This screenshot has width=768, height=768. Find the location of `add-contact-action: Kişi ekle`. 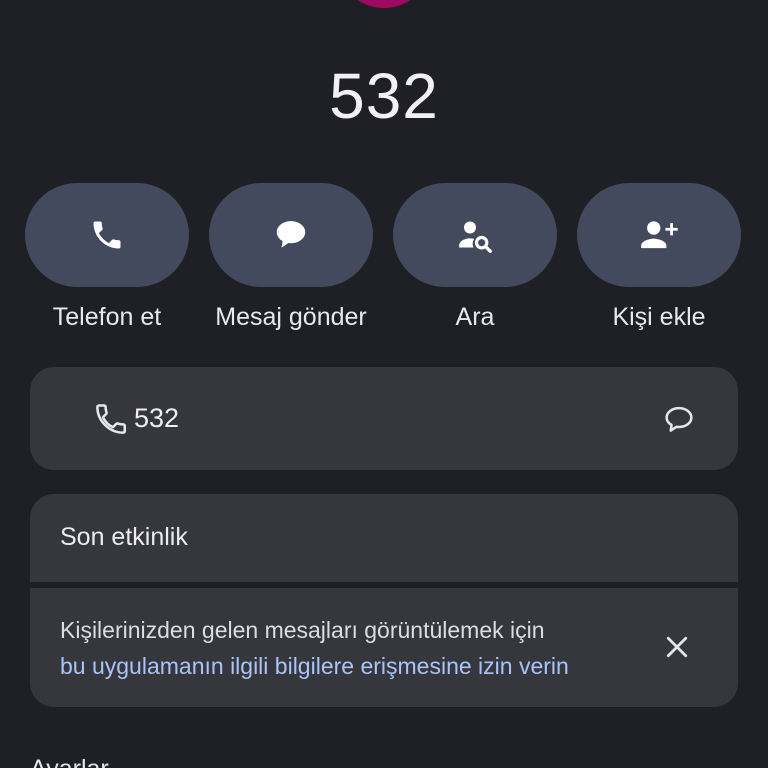

add-contact-action: Kişi ekle is located at coordinates (659, 258).